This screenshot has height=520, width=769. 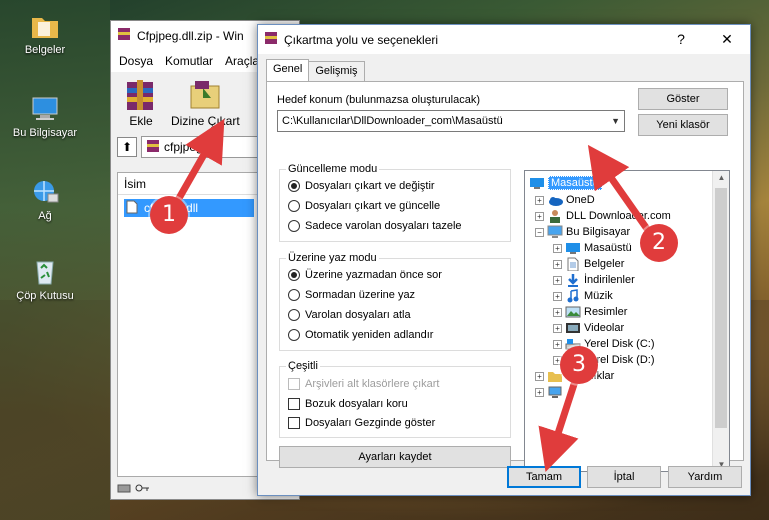 I want to click on tree-node-pictures: + Resimler, so click(x=590, y=312).